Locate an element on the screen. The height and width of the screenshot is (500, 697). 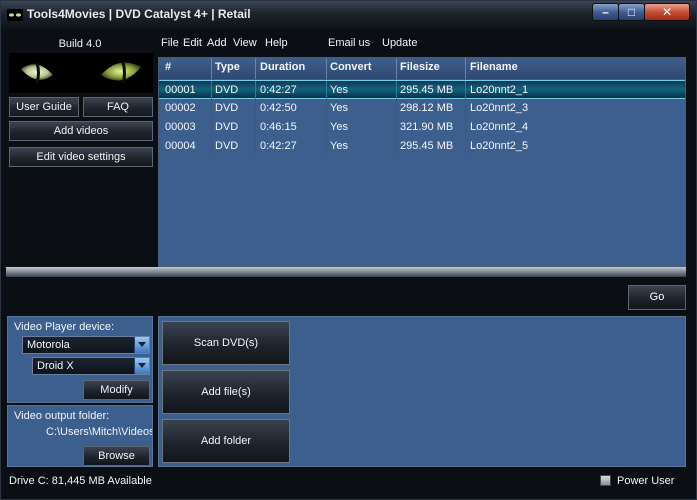
cell-number: 00001 is located at coordinates (180, 90).